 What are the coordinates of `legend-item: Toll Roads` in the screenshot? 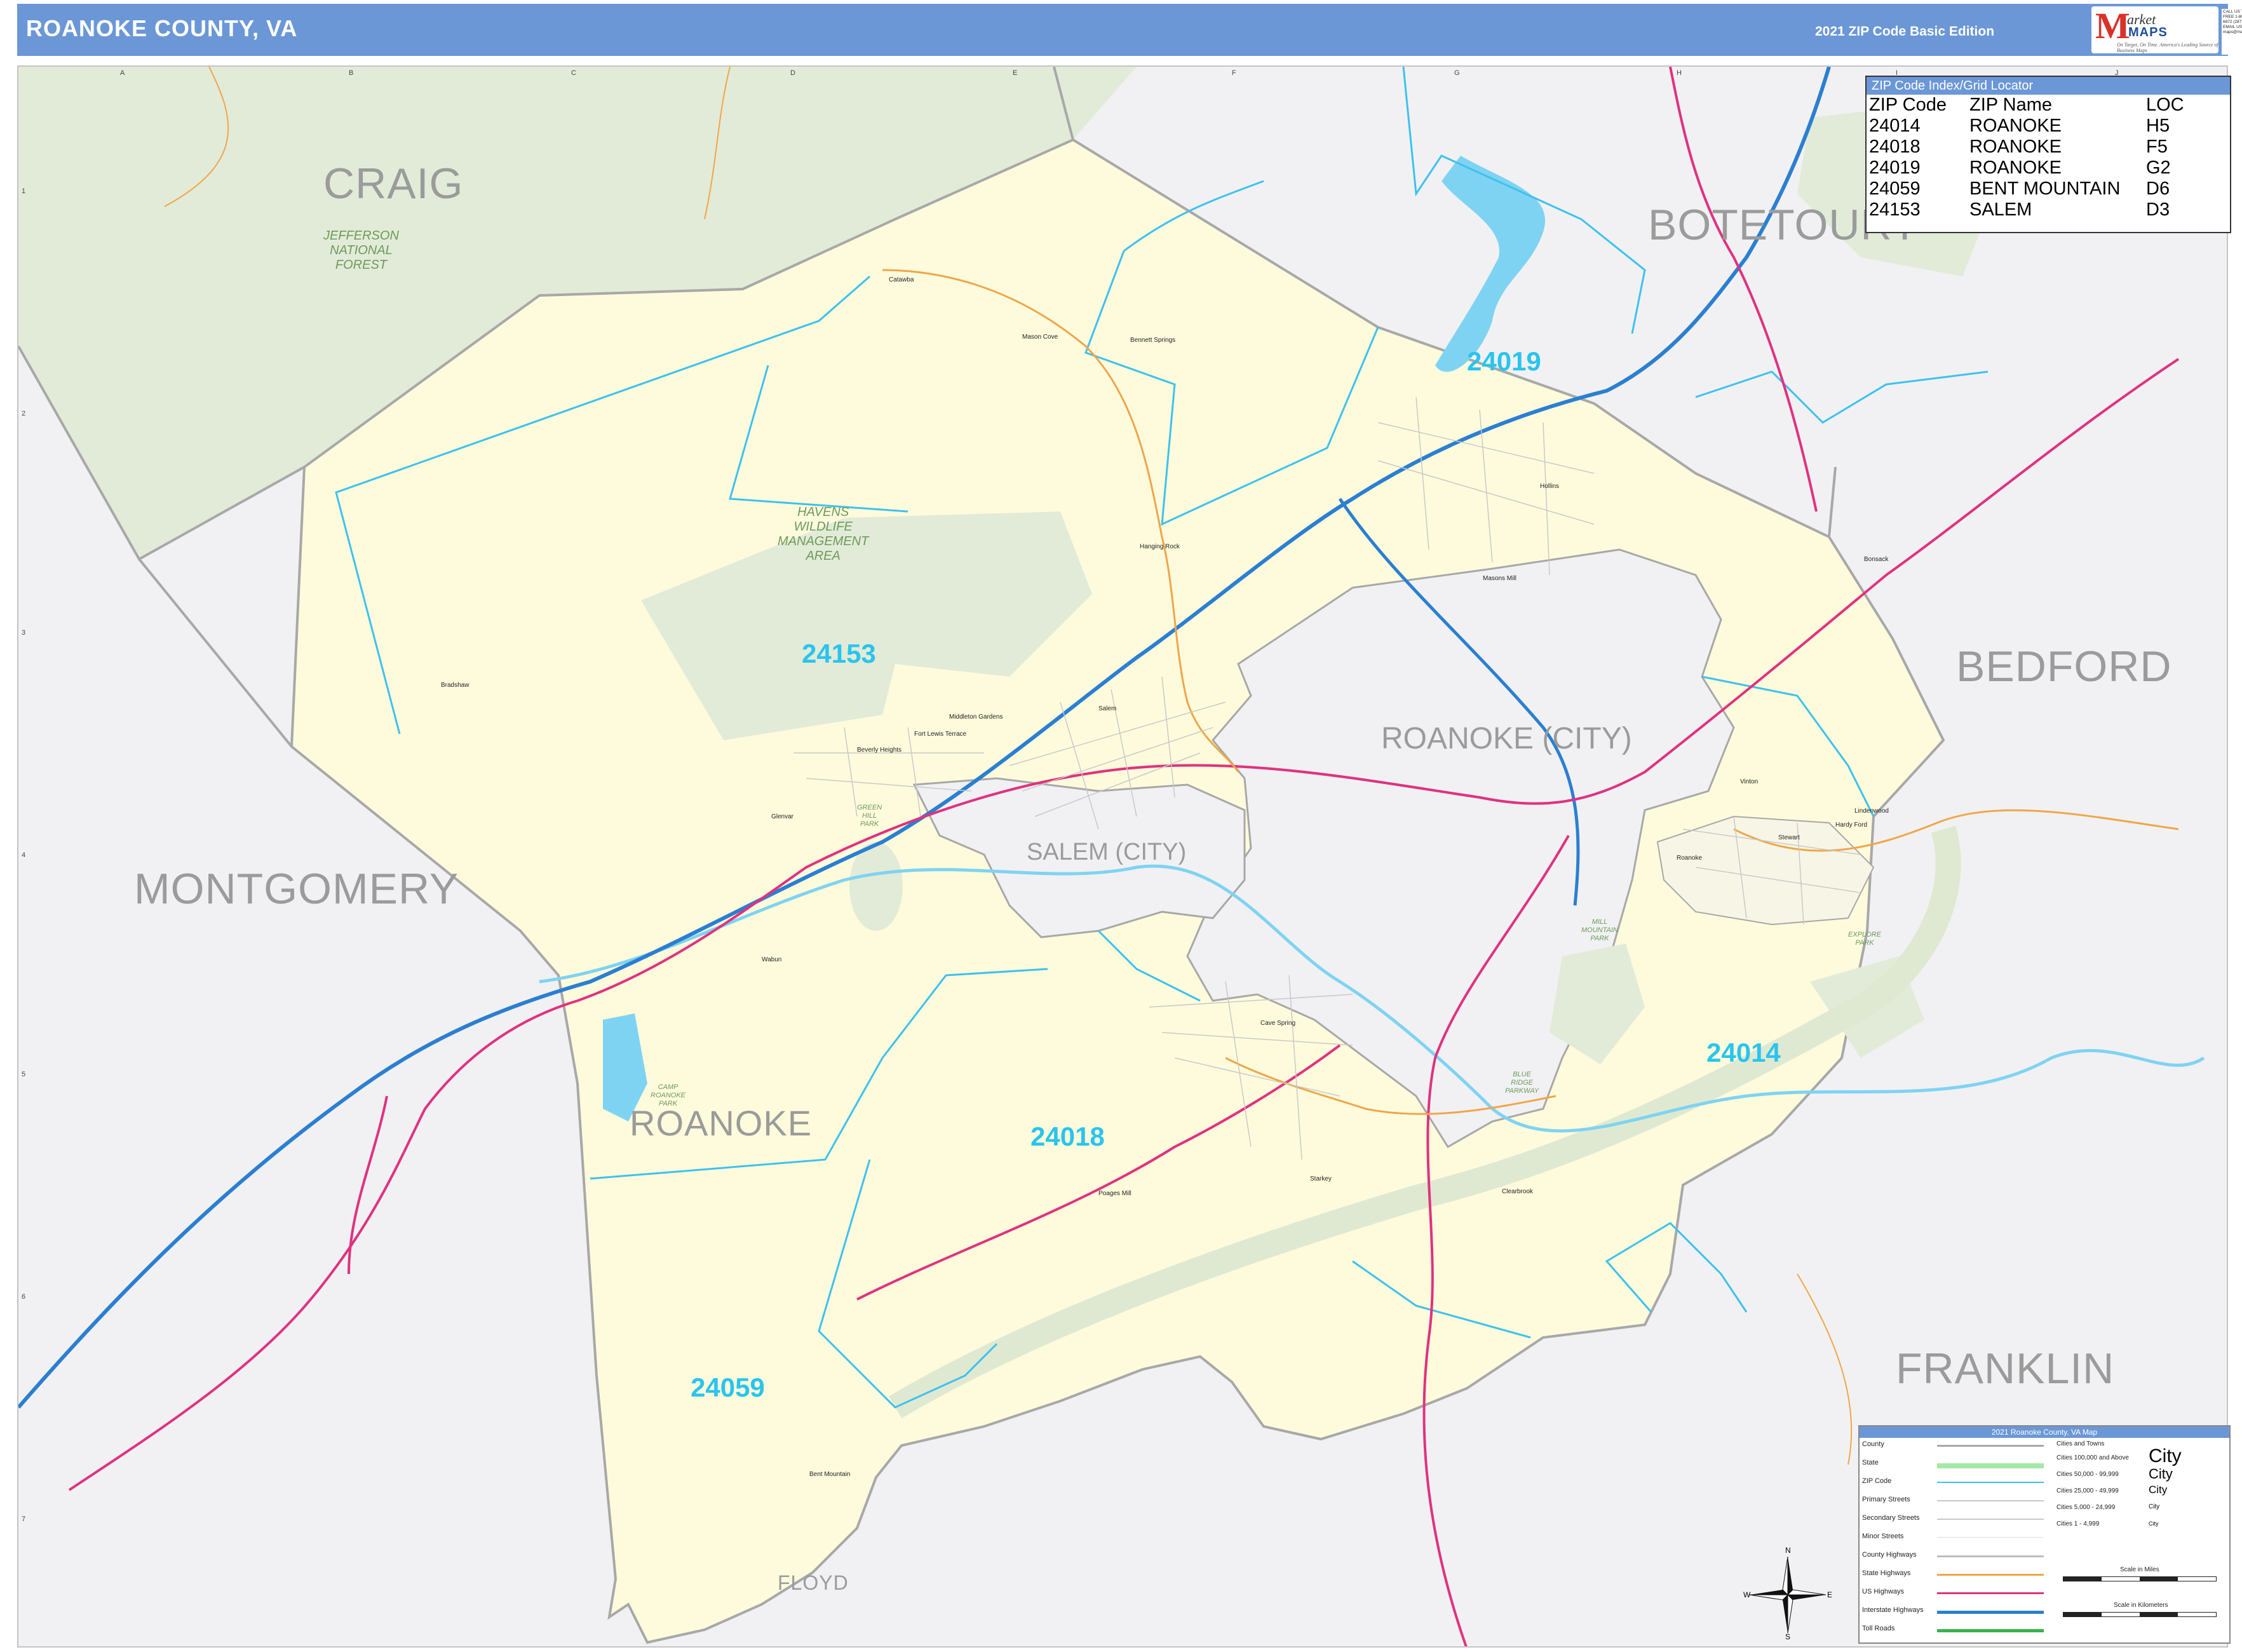 It's located at (1953, 1631).